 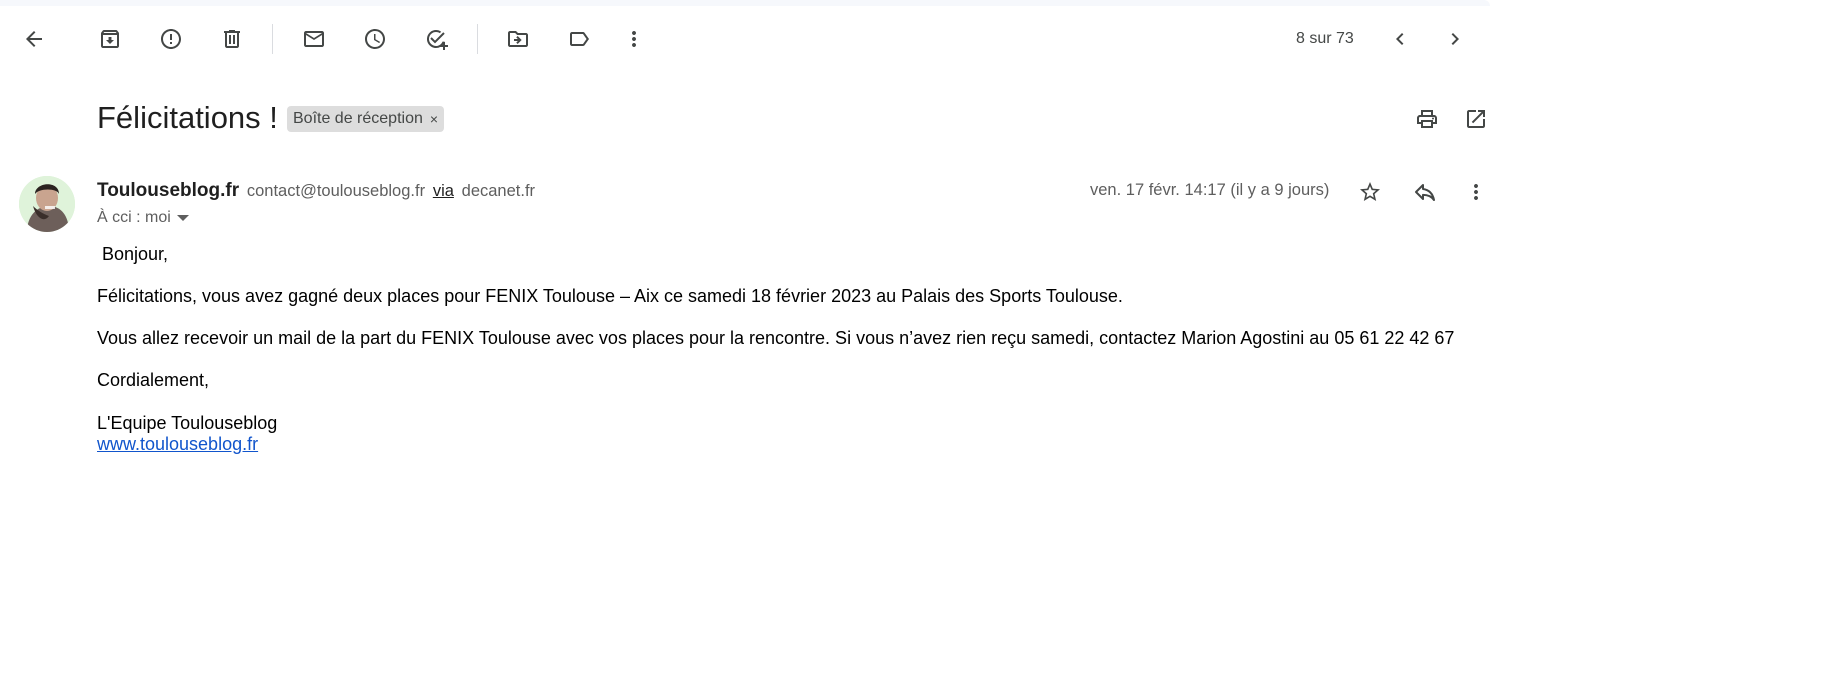 I want to click on more-message-actions-button, so click(x=1476, y=192).